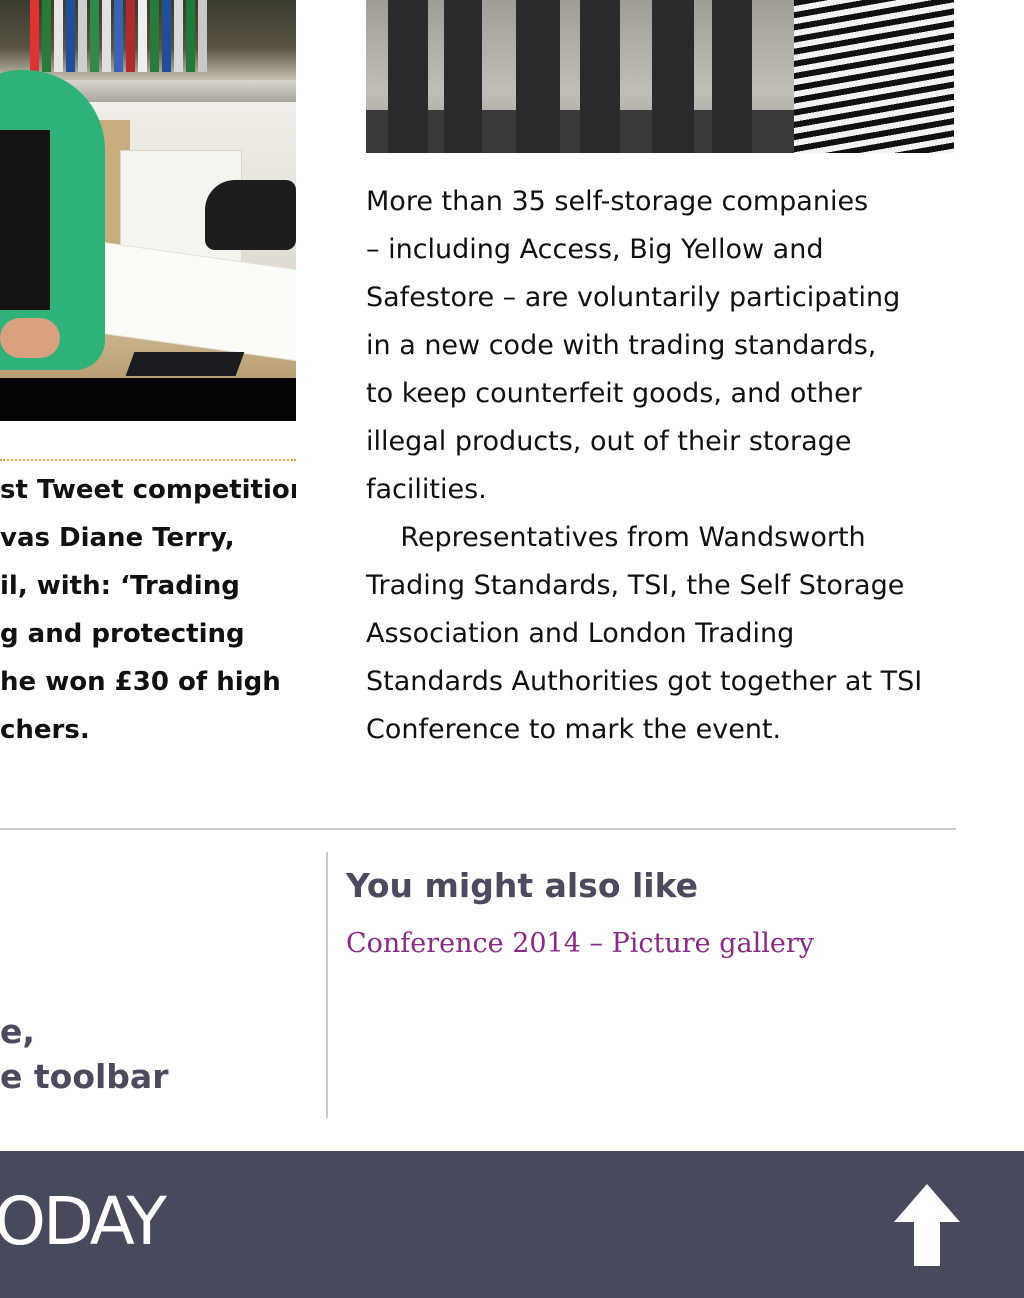 This screenshot has width=1024, height=1298. Describe the element at coordinates (614, 393) in the screenshot. I see `body-line: to keep counterfeit goods, and other` at that location.